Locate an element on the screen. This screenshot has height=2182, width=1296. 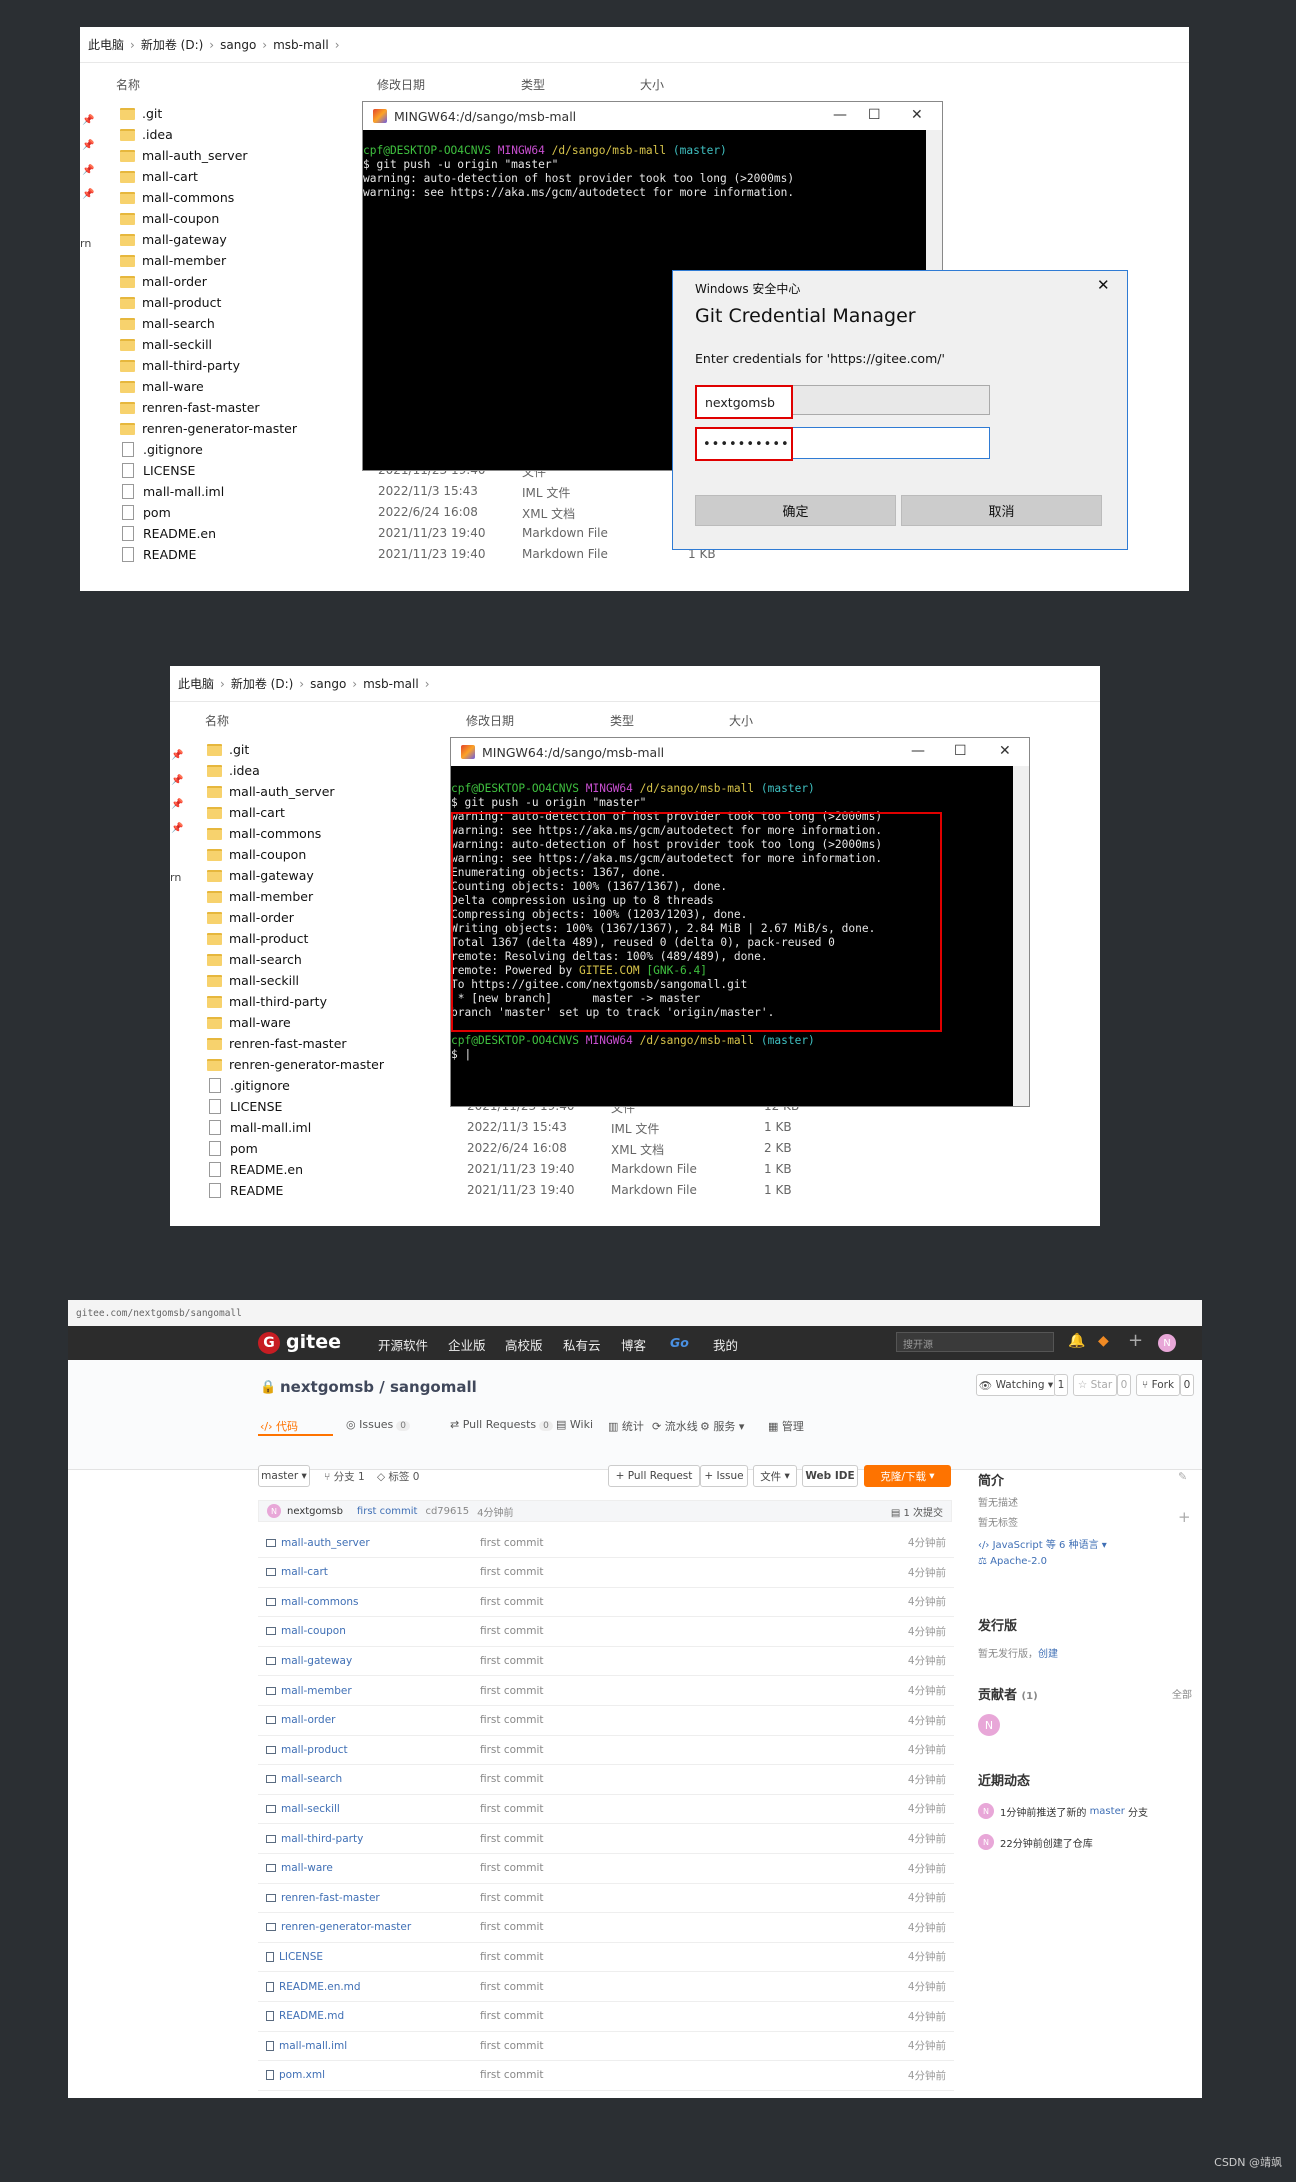
nav-item: 企业版 is located at coordinates (467, 1344).